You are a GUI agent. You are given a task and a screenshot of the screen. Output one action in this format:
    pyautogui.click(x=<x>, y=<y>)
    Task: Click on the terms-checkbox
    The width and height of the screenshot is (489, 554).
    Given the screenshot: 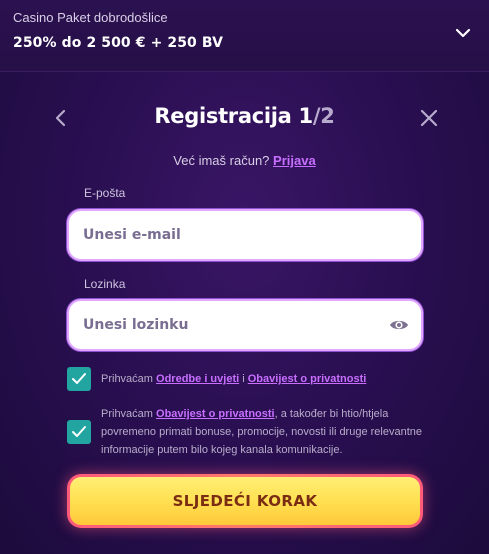 What is the action you would take?
    pyautogui.click(x=79, y=379)
    